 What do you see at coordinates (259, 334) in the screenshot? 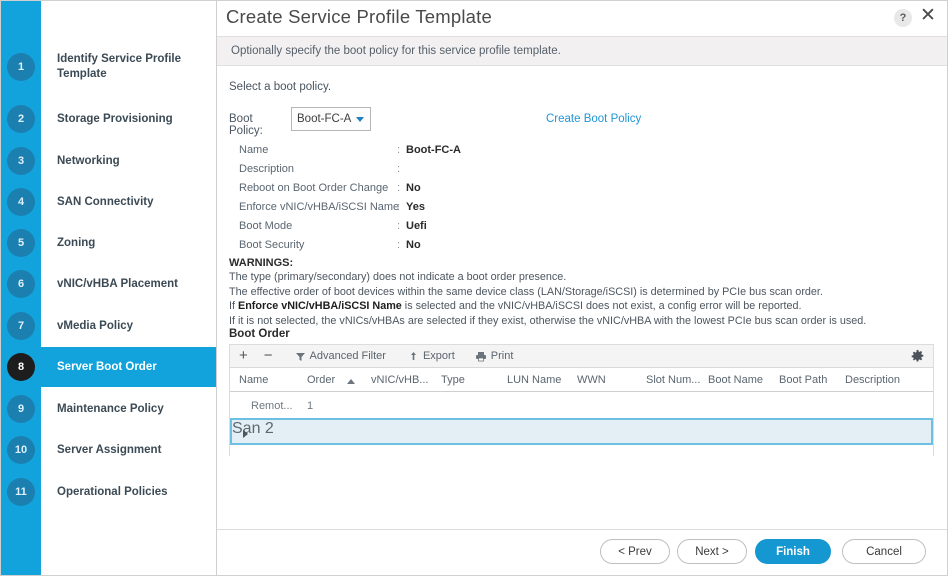
I see `boot-order-title: Boot Order` at bounding box center [259, 334].